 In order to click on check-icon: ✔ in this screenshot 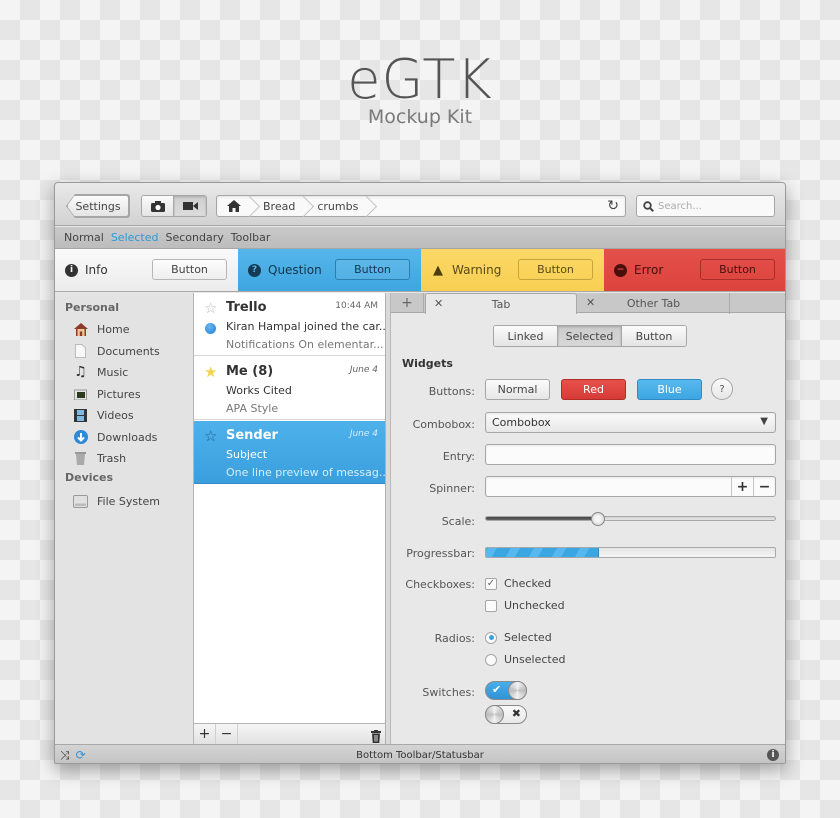, I will do `click(497, 689)`.